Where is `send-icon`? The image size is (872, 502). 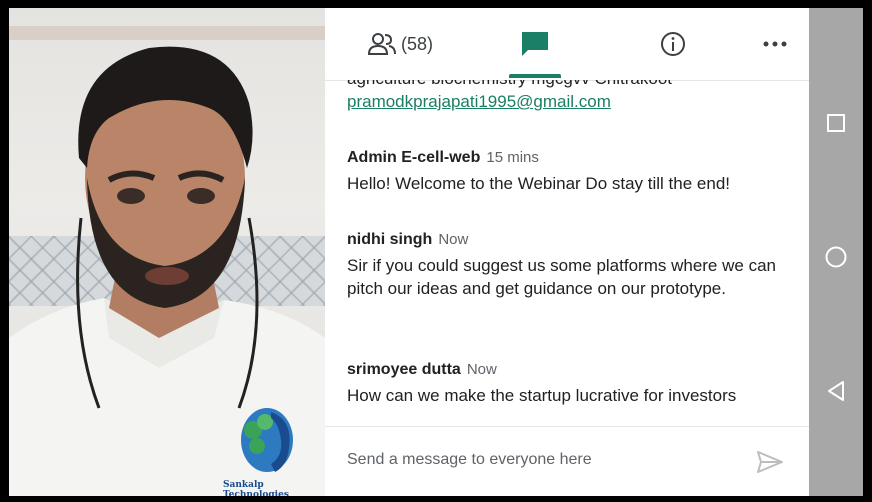 send-icon is located at coordinates (770, 462).